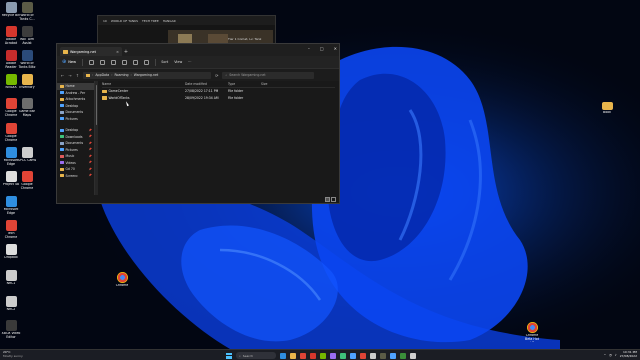 The width and height of the screenshot is (640, 360). I want to click on desktop-icon: Microsoft Edge, so click(11, 206).